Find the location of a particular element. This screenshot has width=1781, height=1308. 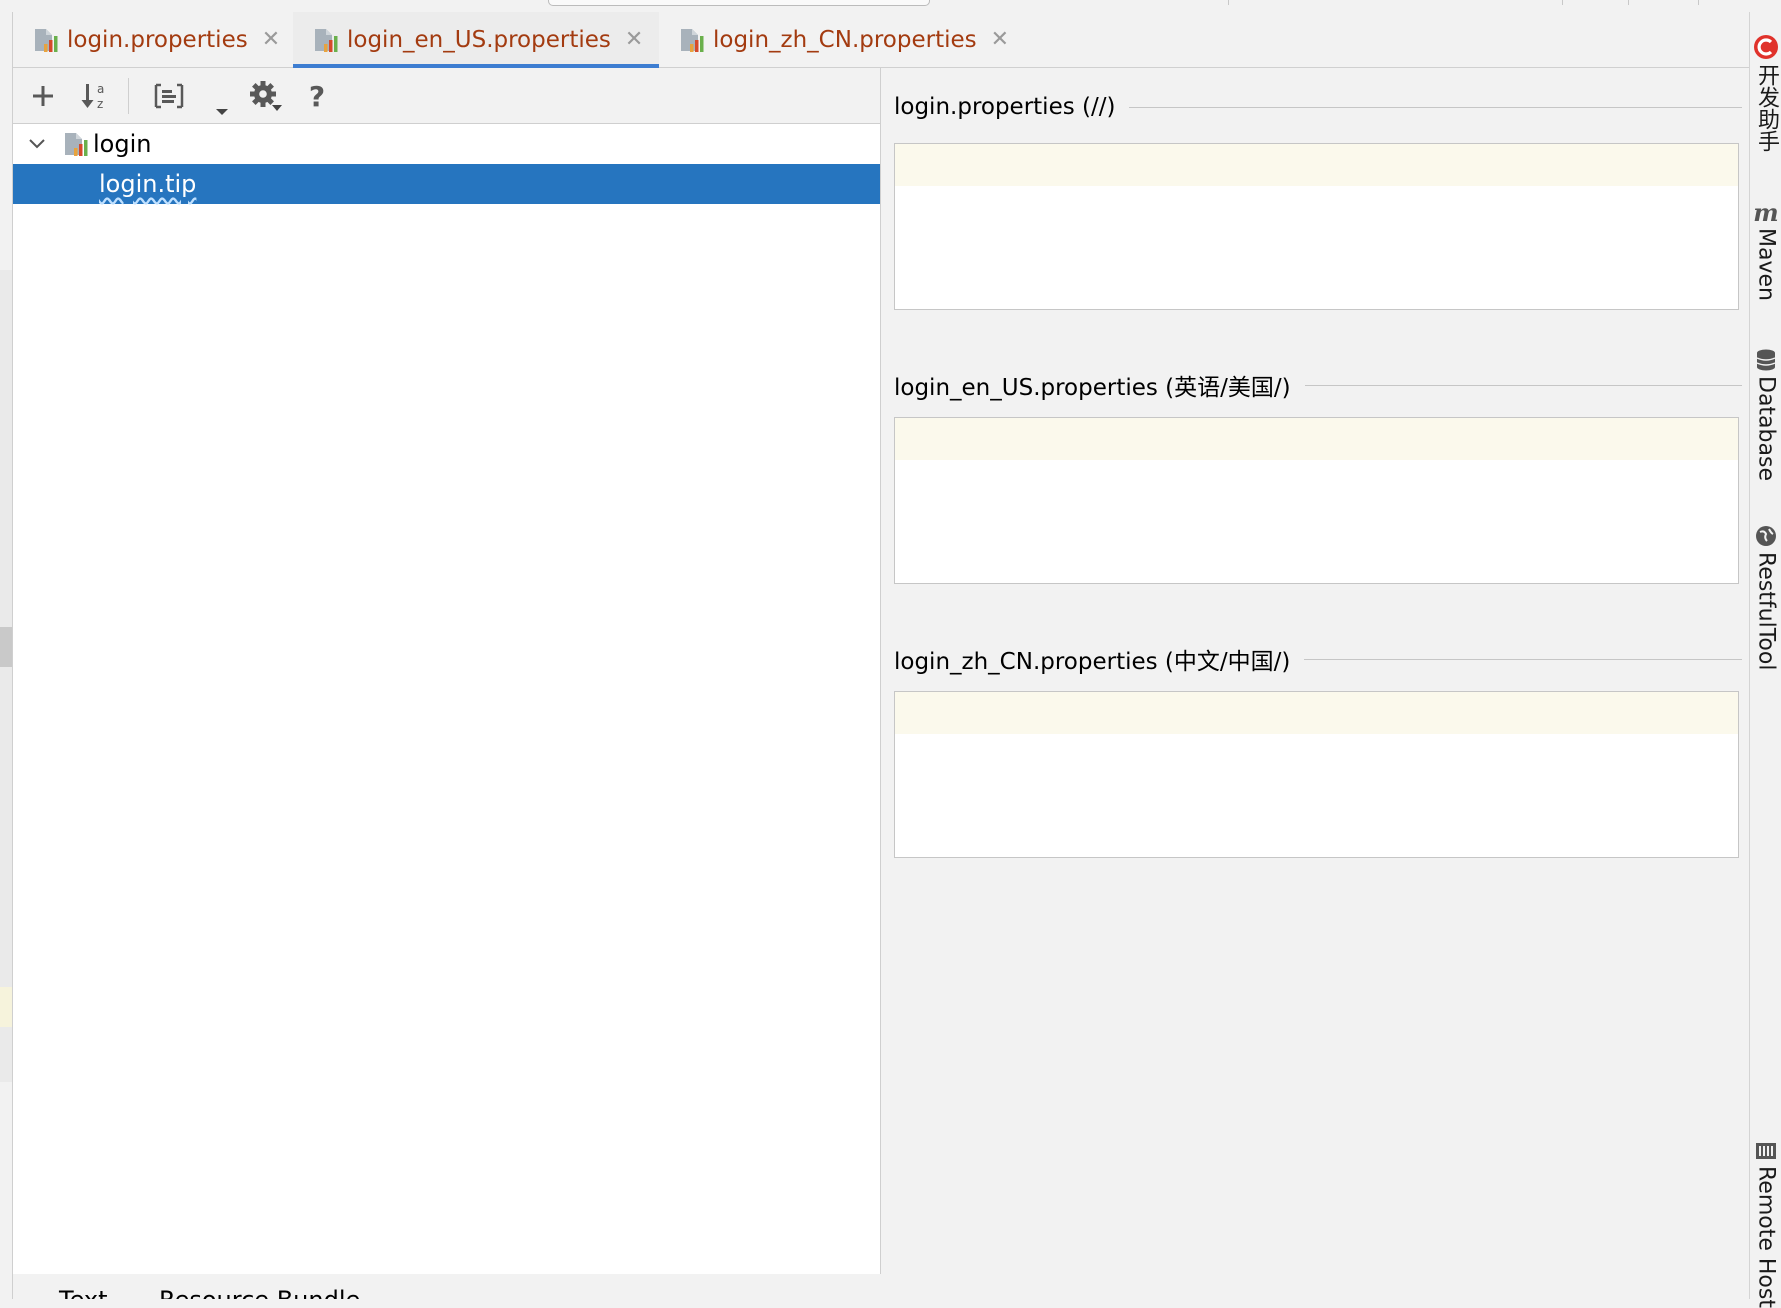

search-field-stub is located at coordinates (739, 3).